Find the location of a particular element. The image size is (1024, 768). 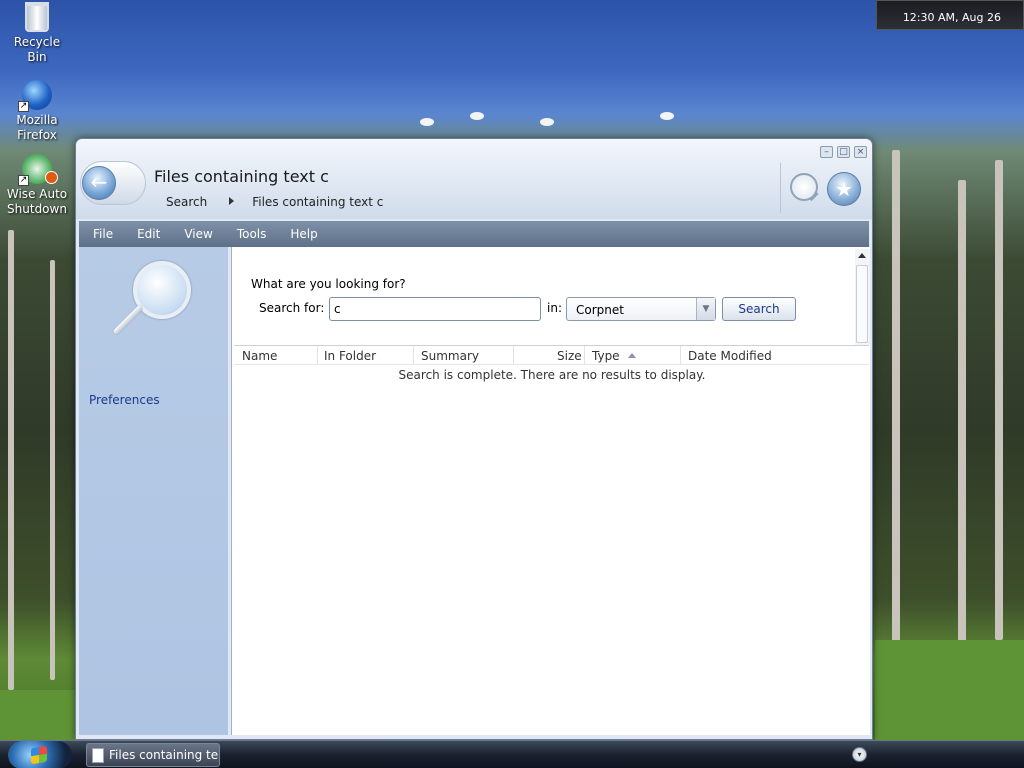

column-type: Type is located at coordinates (614, 356).